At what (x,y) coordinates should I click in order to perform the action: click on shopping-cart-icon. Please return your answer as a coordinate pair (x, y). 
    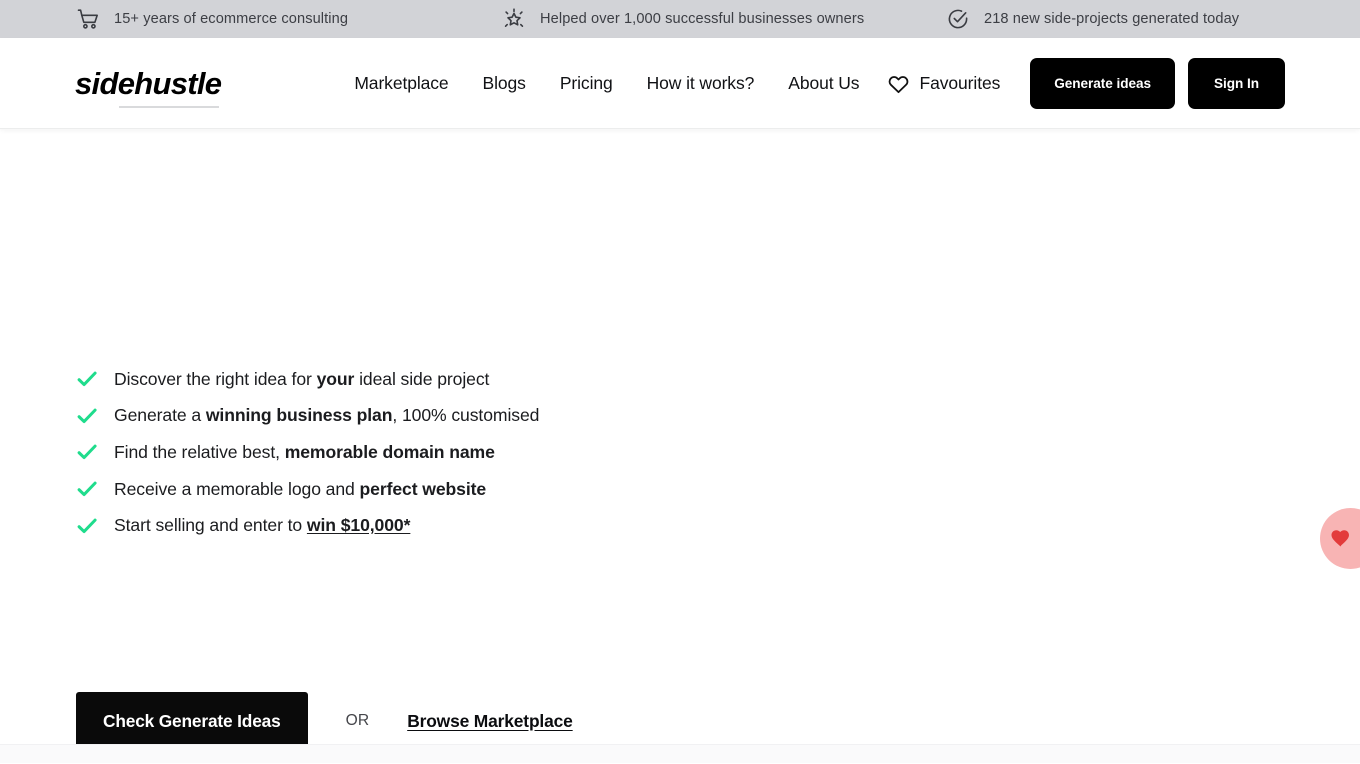
    Looking at the image, I should click on (88, 19).